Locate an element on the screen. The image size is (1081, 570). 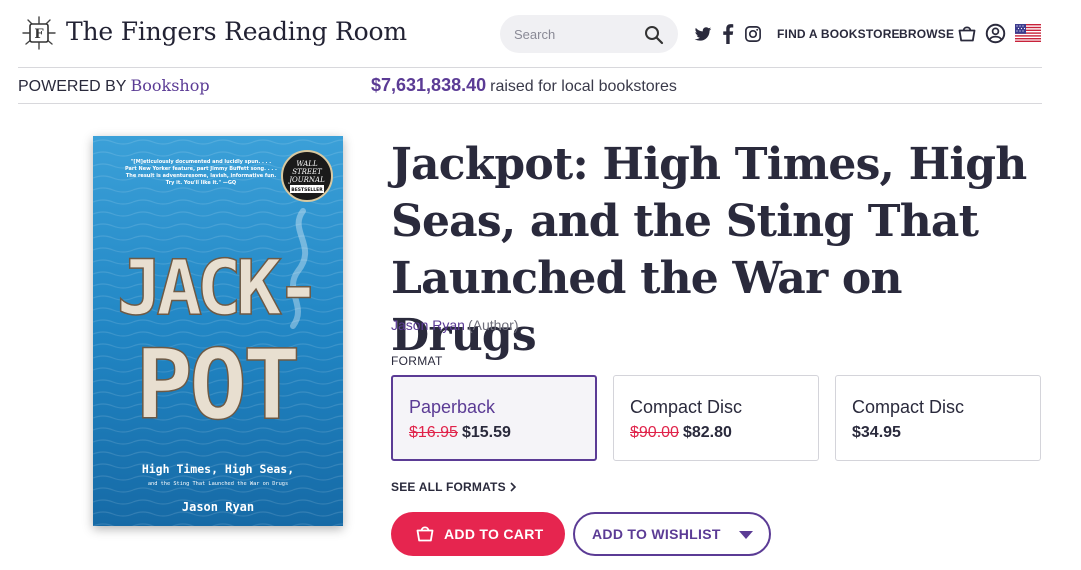
chevron-right-icon is located at coordinates (513, 487).